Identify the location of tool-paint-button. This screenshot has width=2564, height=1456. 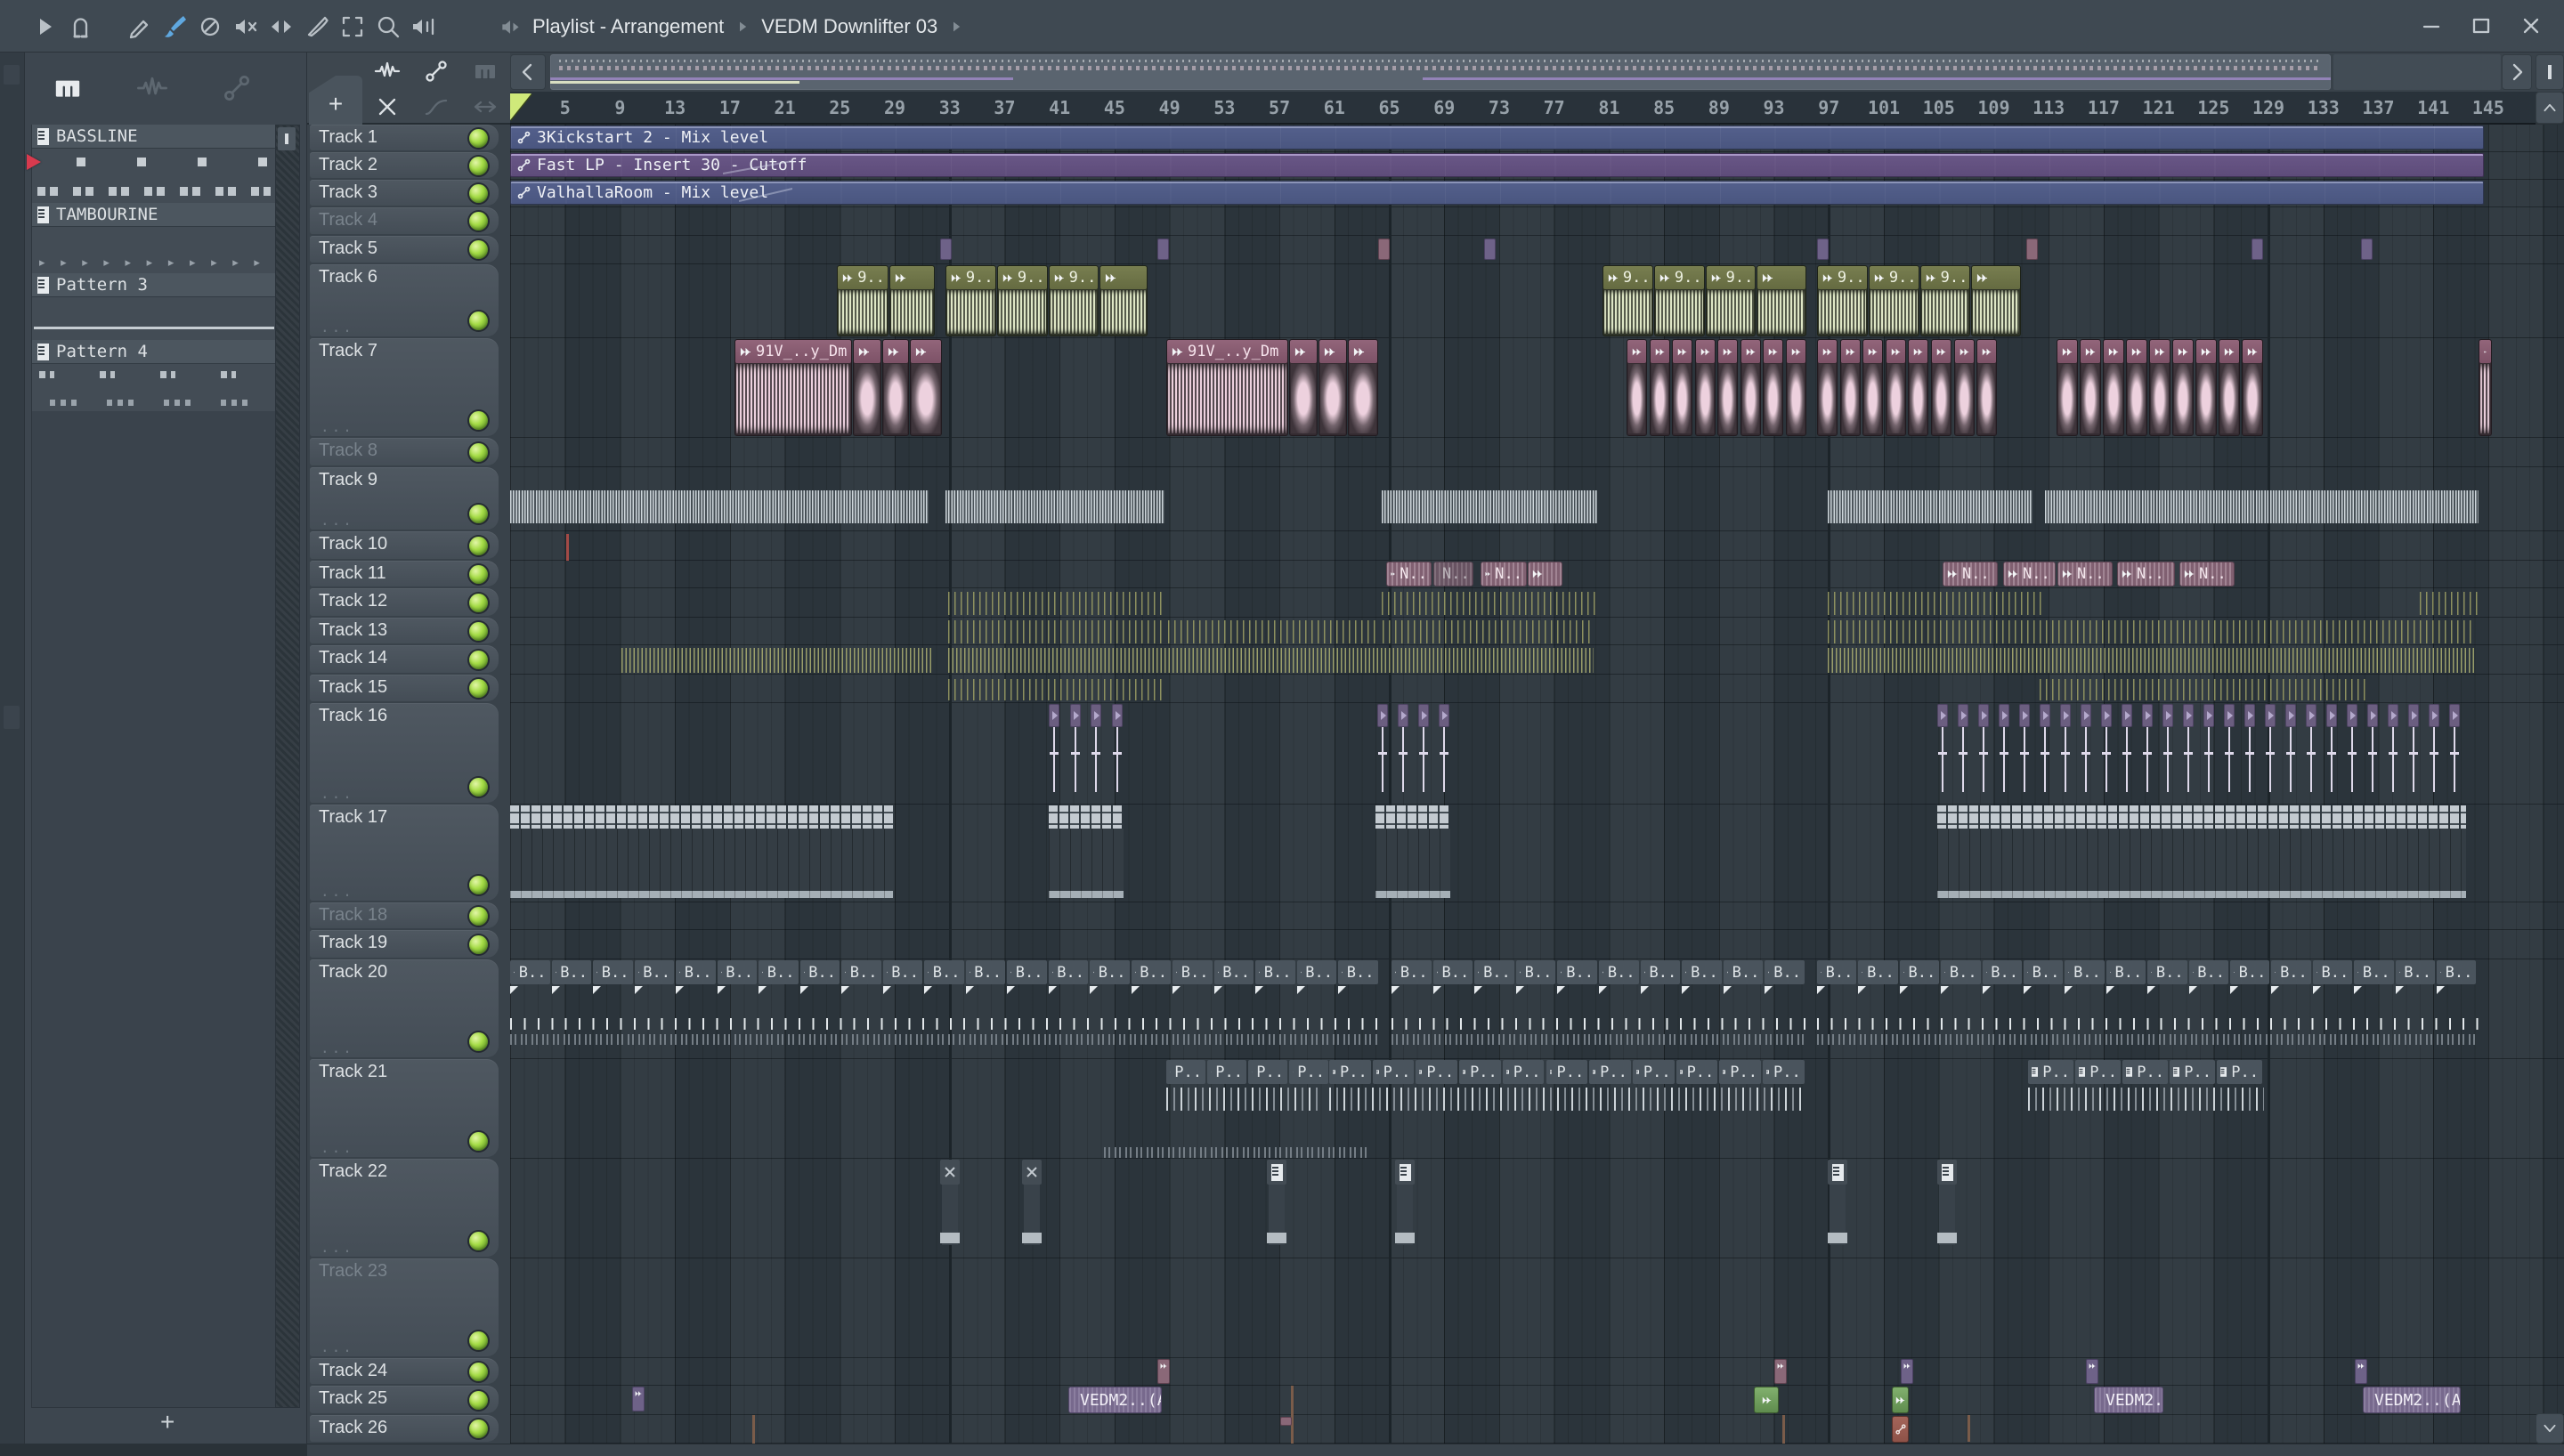
(174, 26).